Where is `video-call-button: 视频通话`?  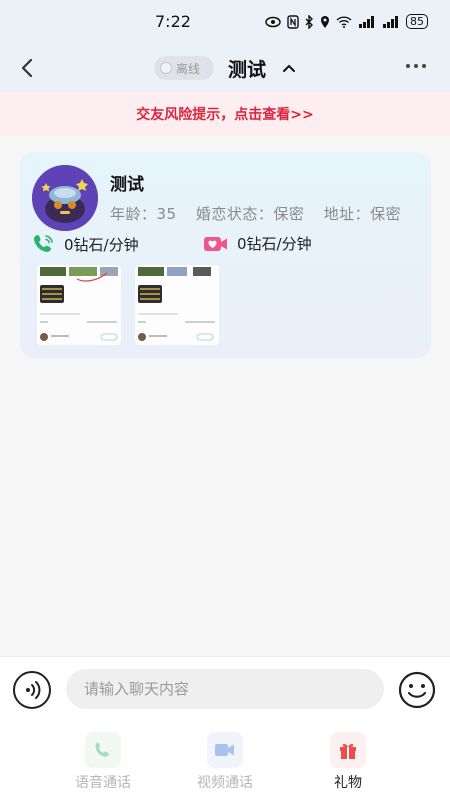 video-call-button: 视频通话 is located at coordinates (225, 762).